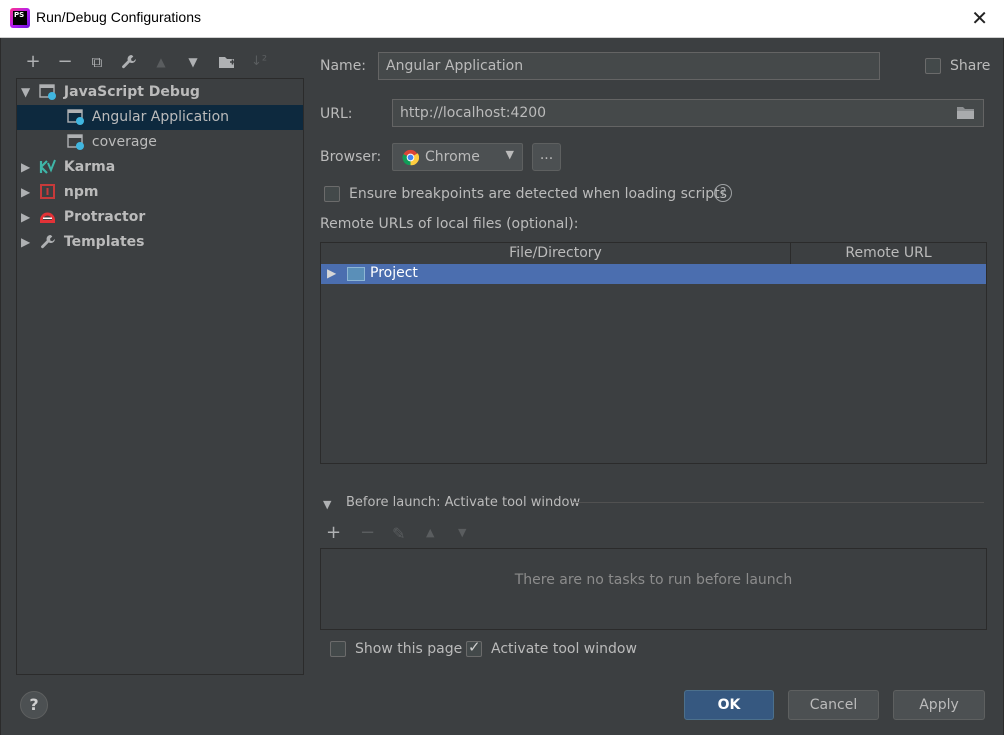  I want to click on share-label: Share, so click(970, 66).